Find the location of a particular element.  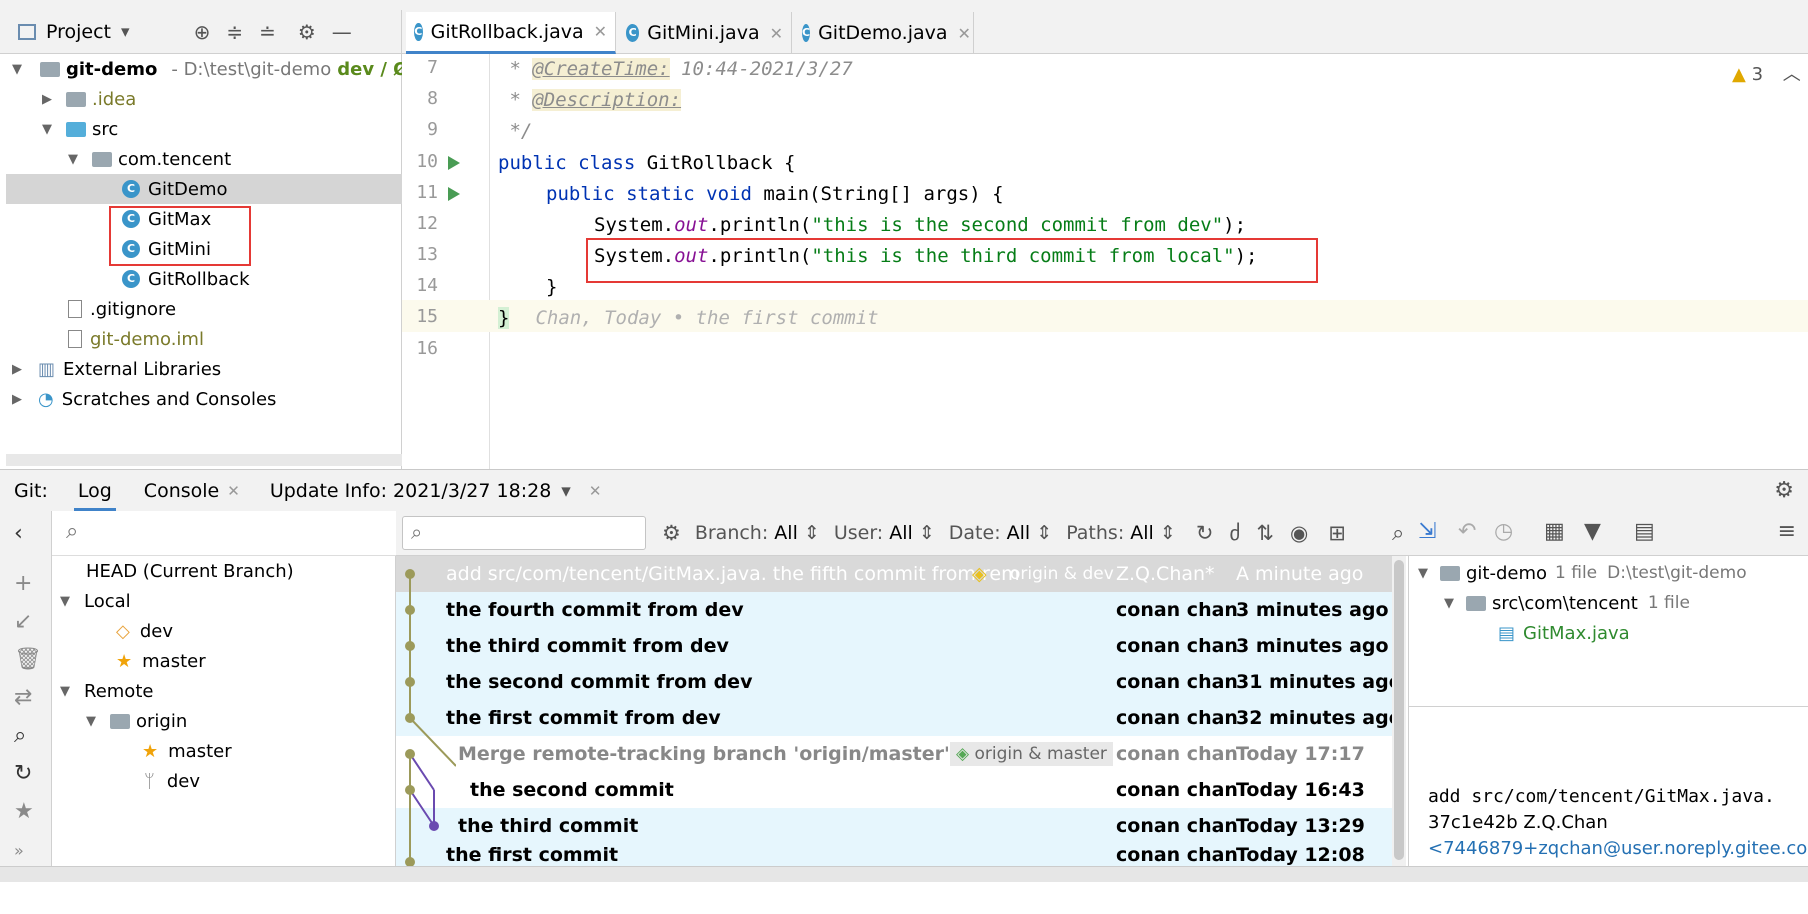

checkout-icon: ↙ is located at coordinates (23, 621).